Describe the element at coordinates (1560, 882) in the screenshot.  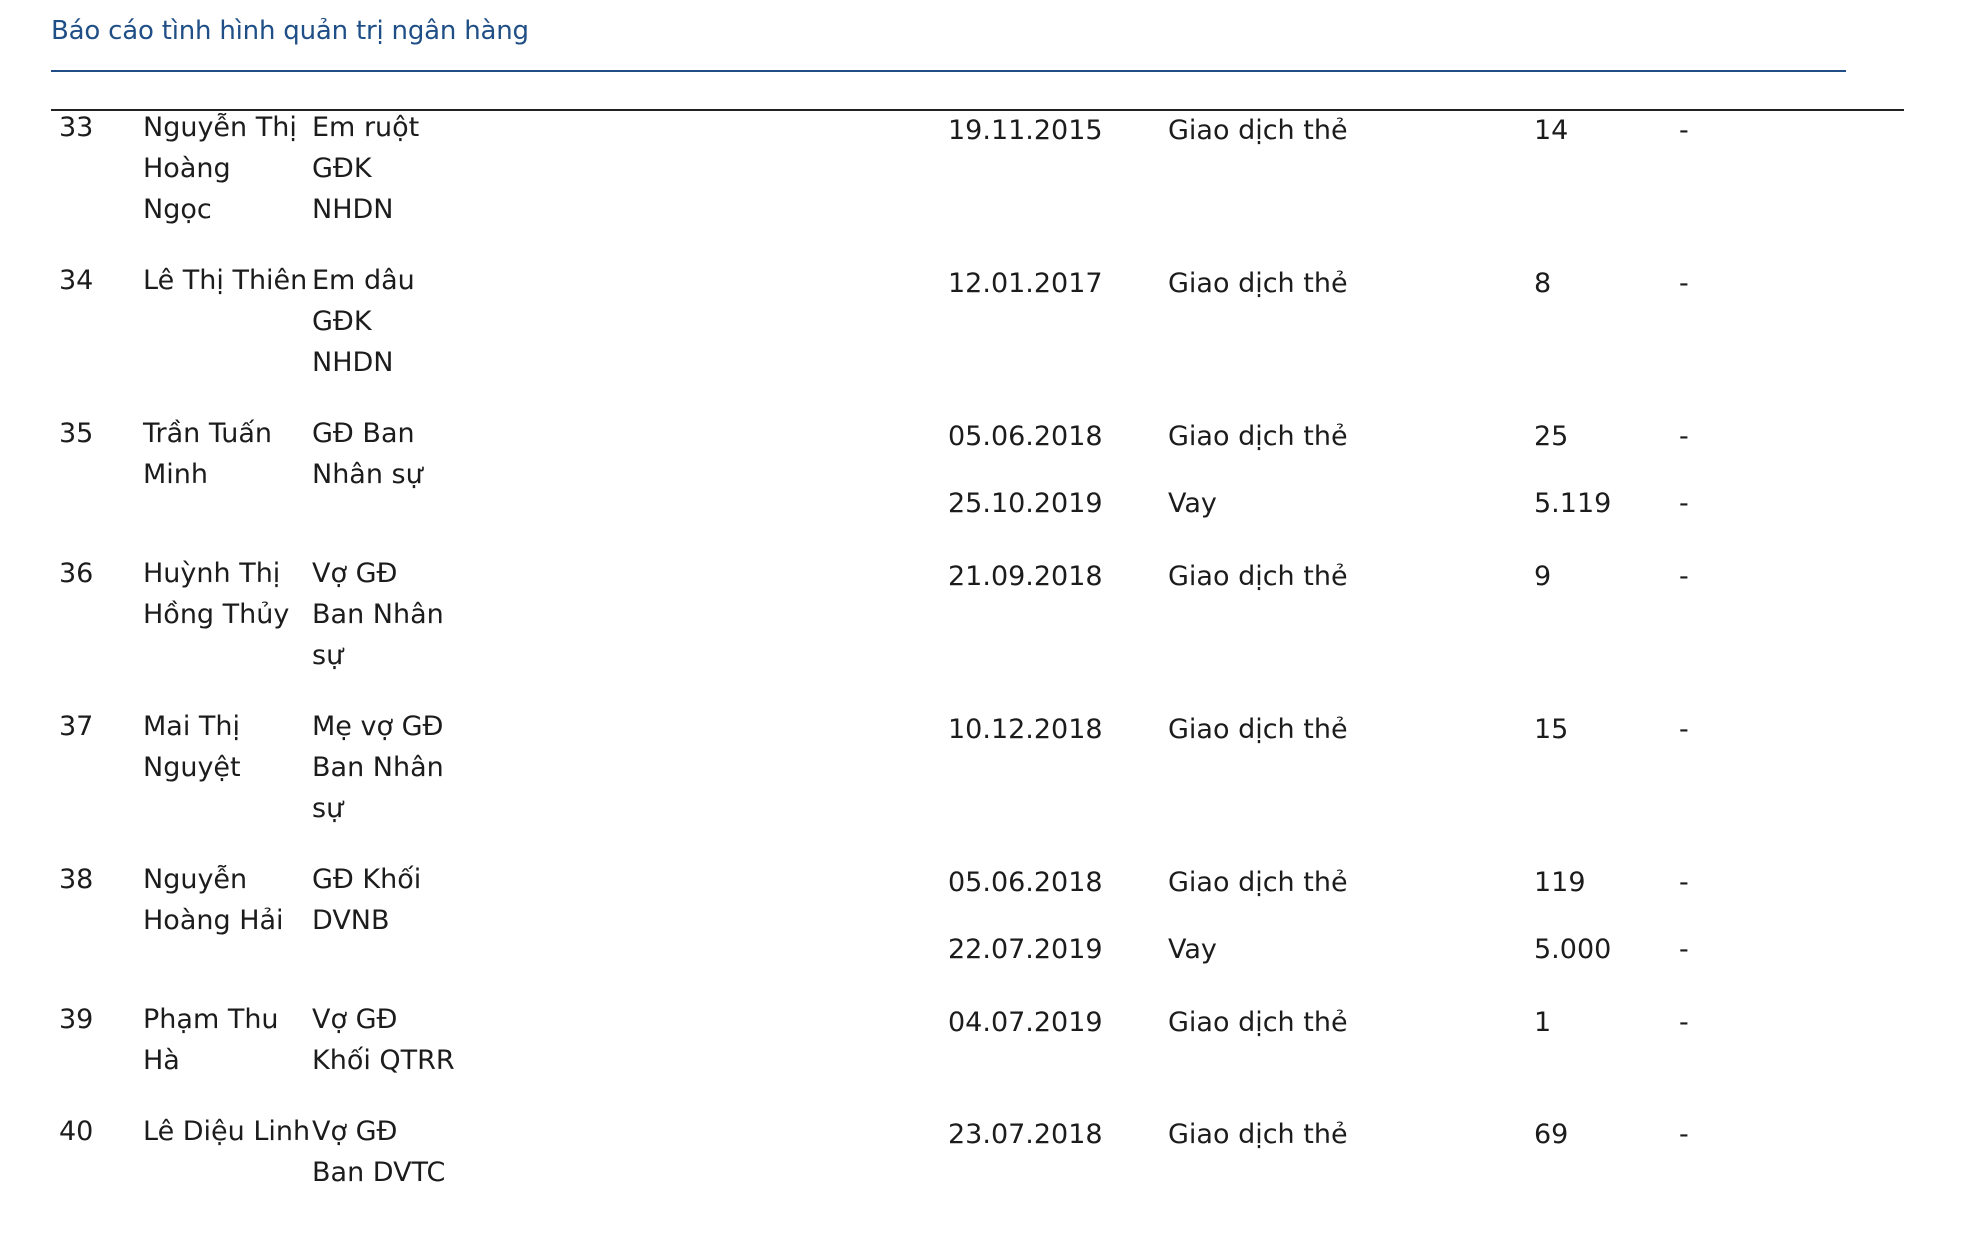
I see `transaction-amount: 119` at that location.